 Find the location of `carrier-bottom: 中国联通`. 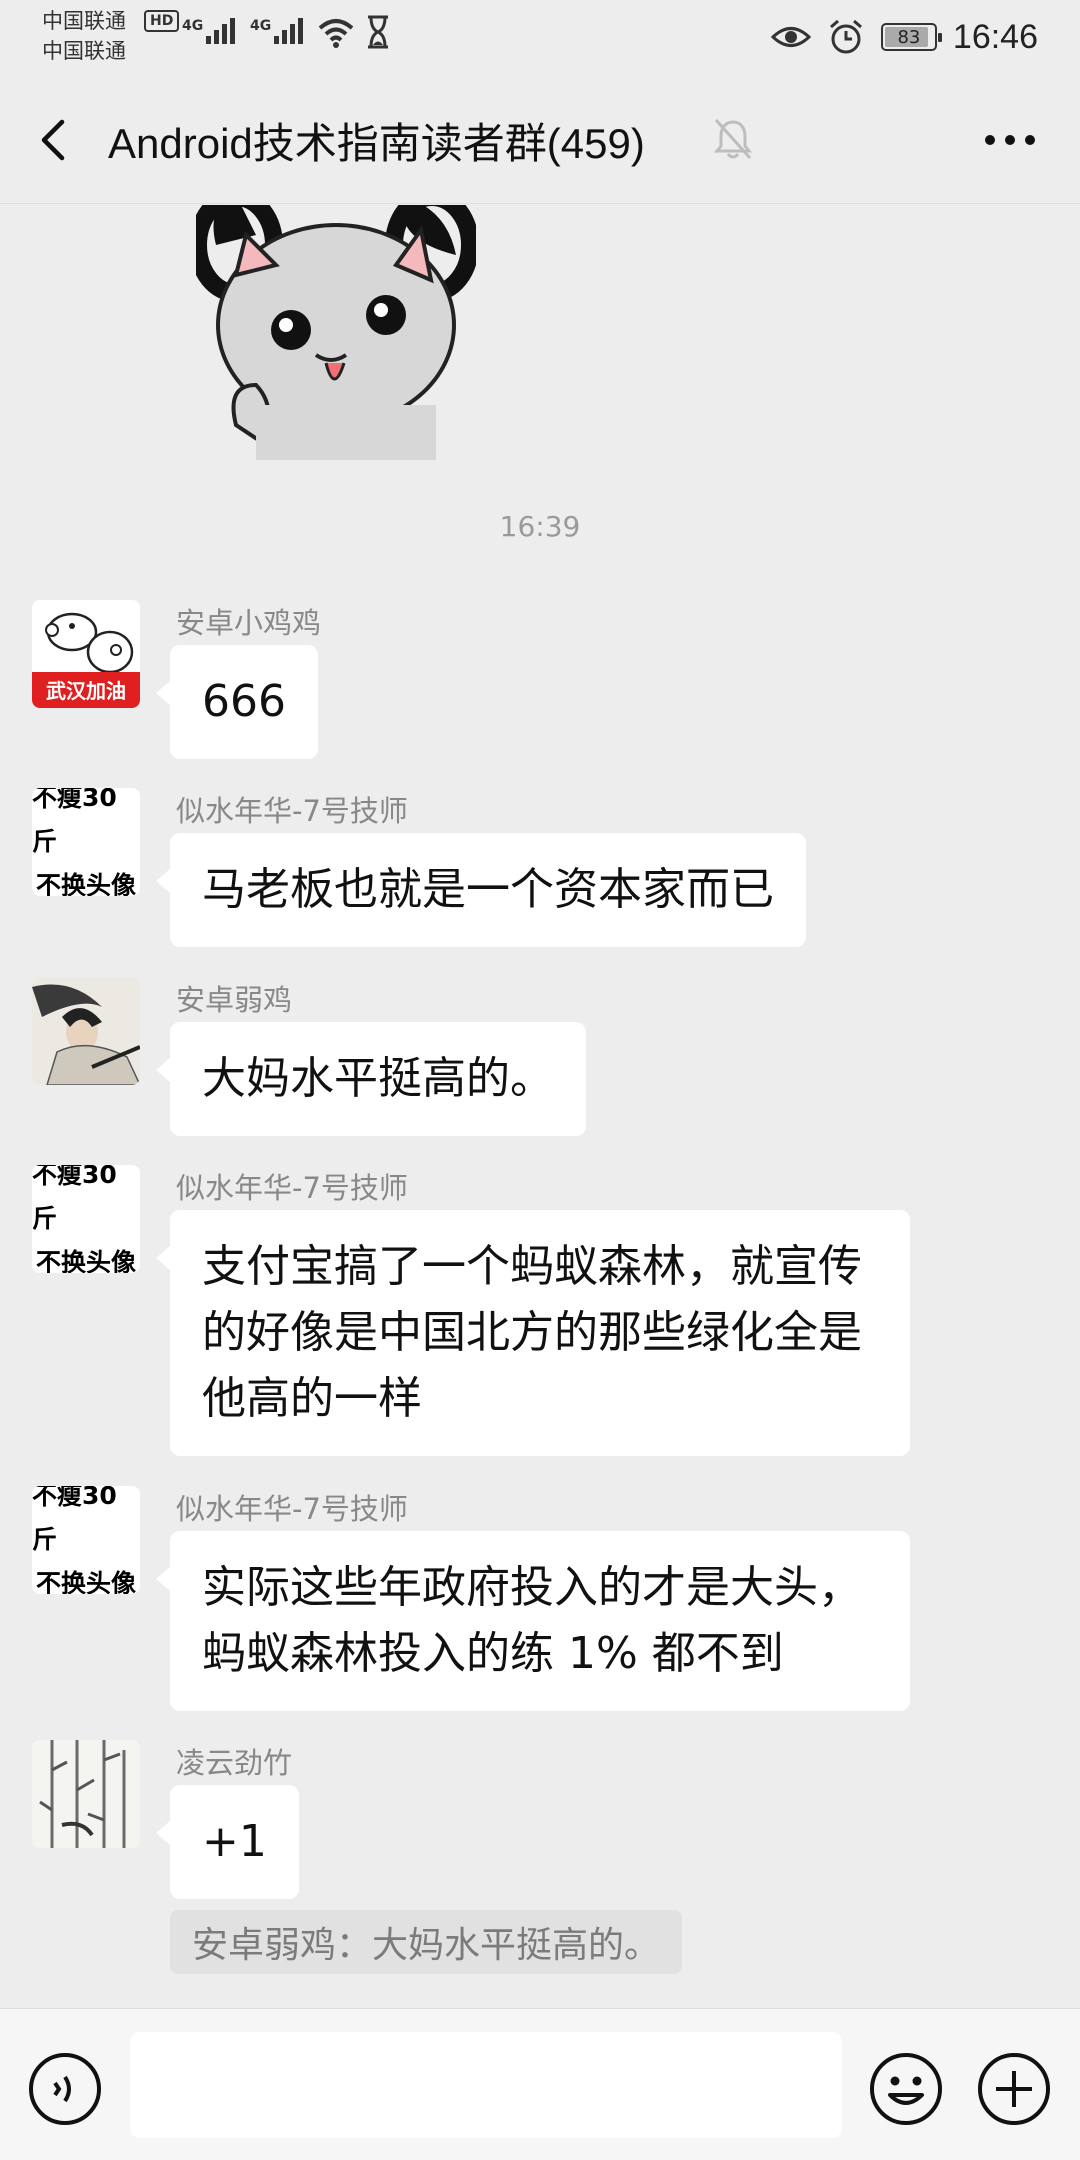

carrier-bottom: 中国联通 is located at coordinates (84, 51).